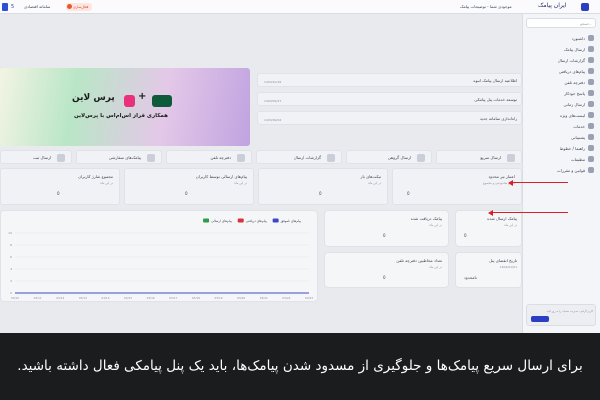 The image size is (600, 400). Describe the element at coordinates (10, 233) in the screenshot. I see `y-tick-label: 10` at that location.